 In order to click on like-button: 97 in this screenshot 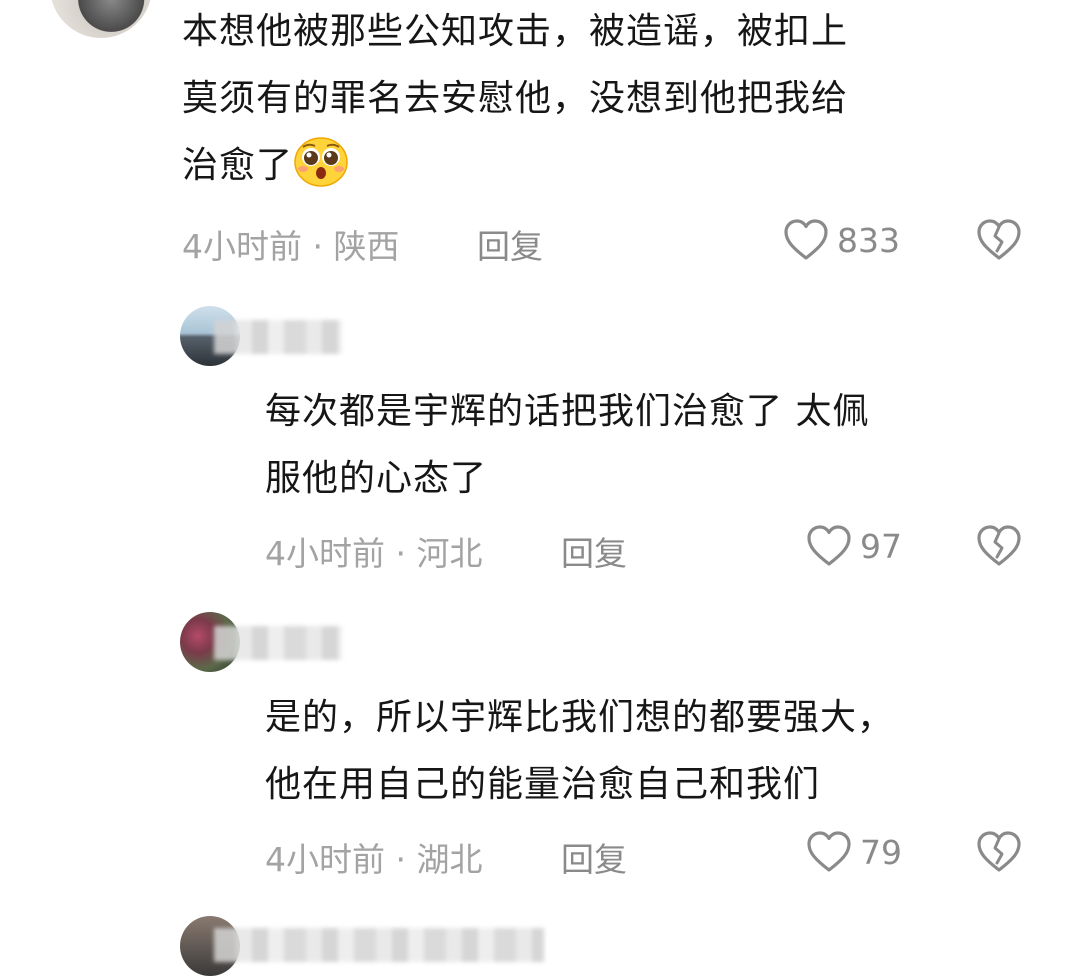, I will do `click(854, 546)`.